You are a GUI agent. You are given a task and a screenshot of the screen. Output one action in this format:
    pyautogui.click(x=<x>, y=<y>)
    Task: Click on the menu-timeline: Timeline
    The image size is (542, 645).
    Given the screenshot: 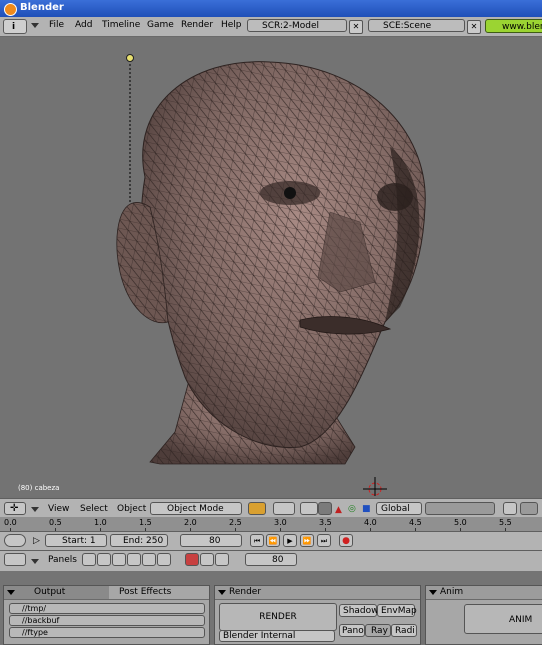 What is the action you would take?
    pyautogui.click(x=121, y=25)
    